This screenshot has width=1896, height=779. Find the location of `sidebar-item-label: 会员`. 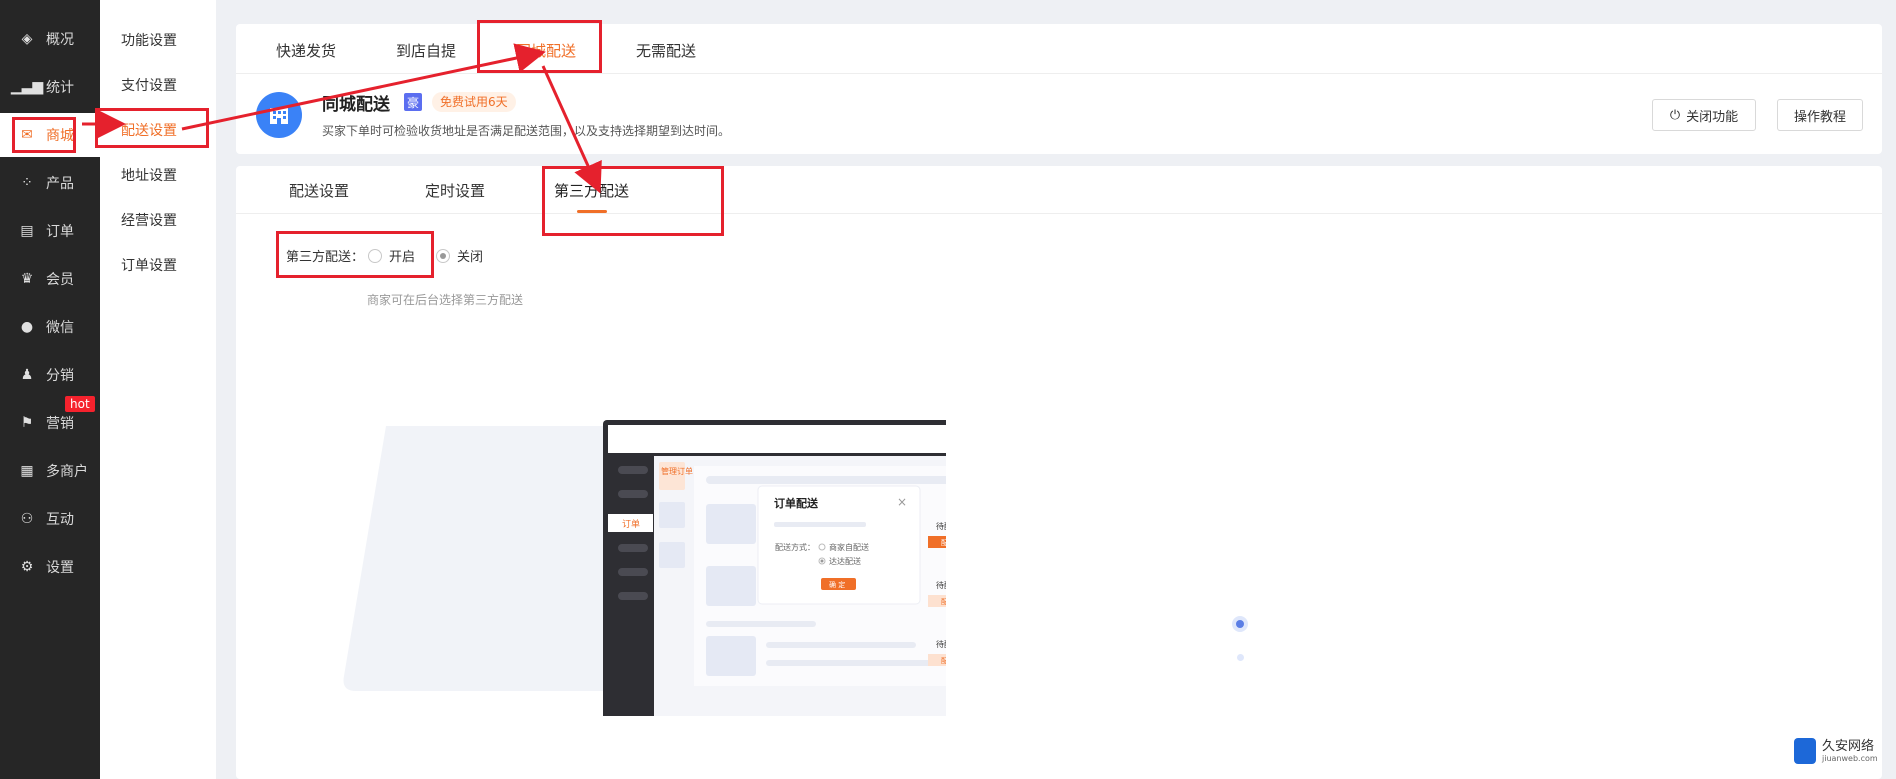

sidebar-item-label: 会员 is located at coordinates (60, 280).